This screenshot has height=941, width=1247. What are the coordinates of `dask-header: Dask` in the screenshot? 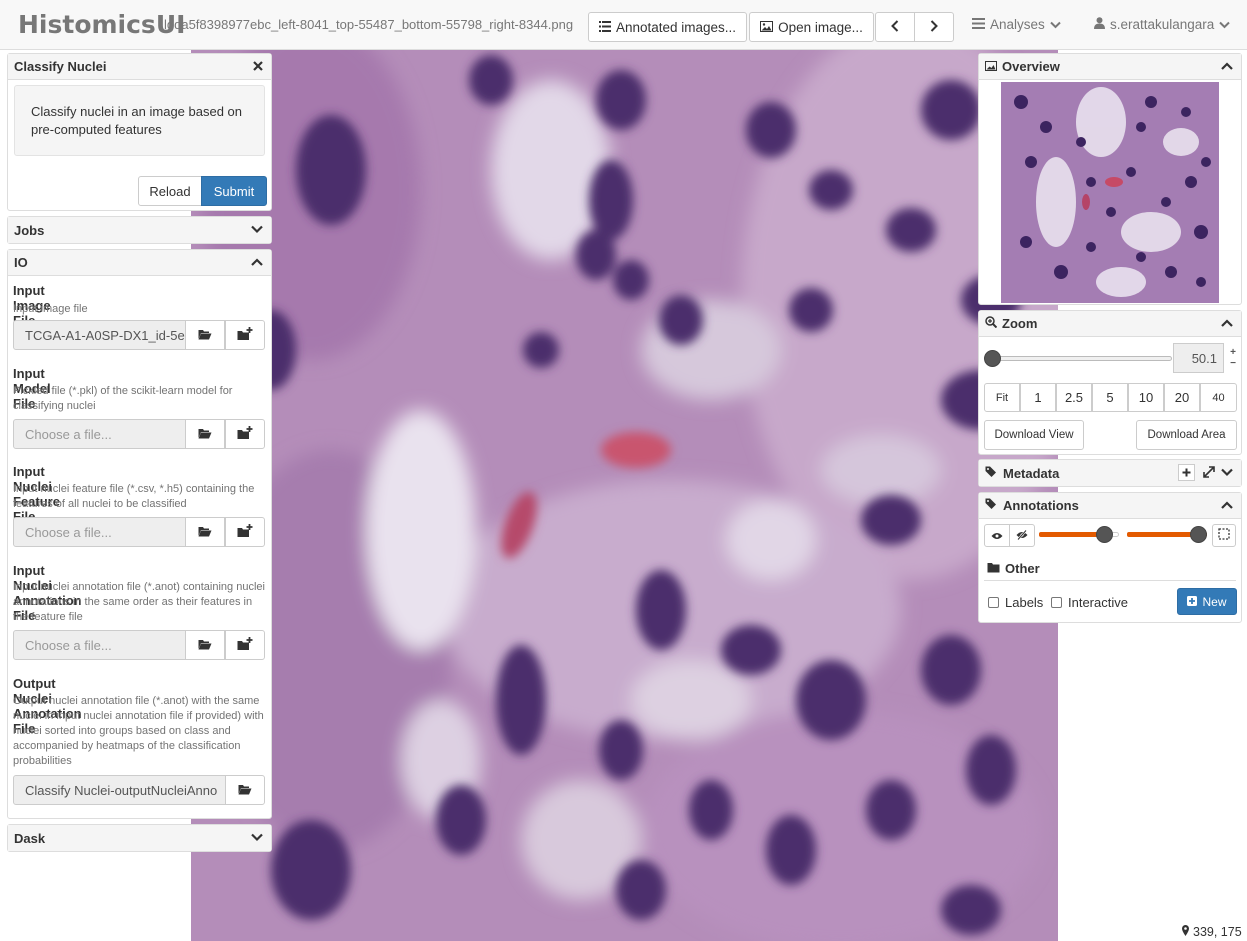 It's located at (139, 838).